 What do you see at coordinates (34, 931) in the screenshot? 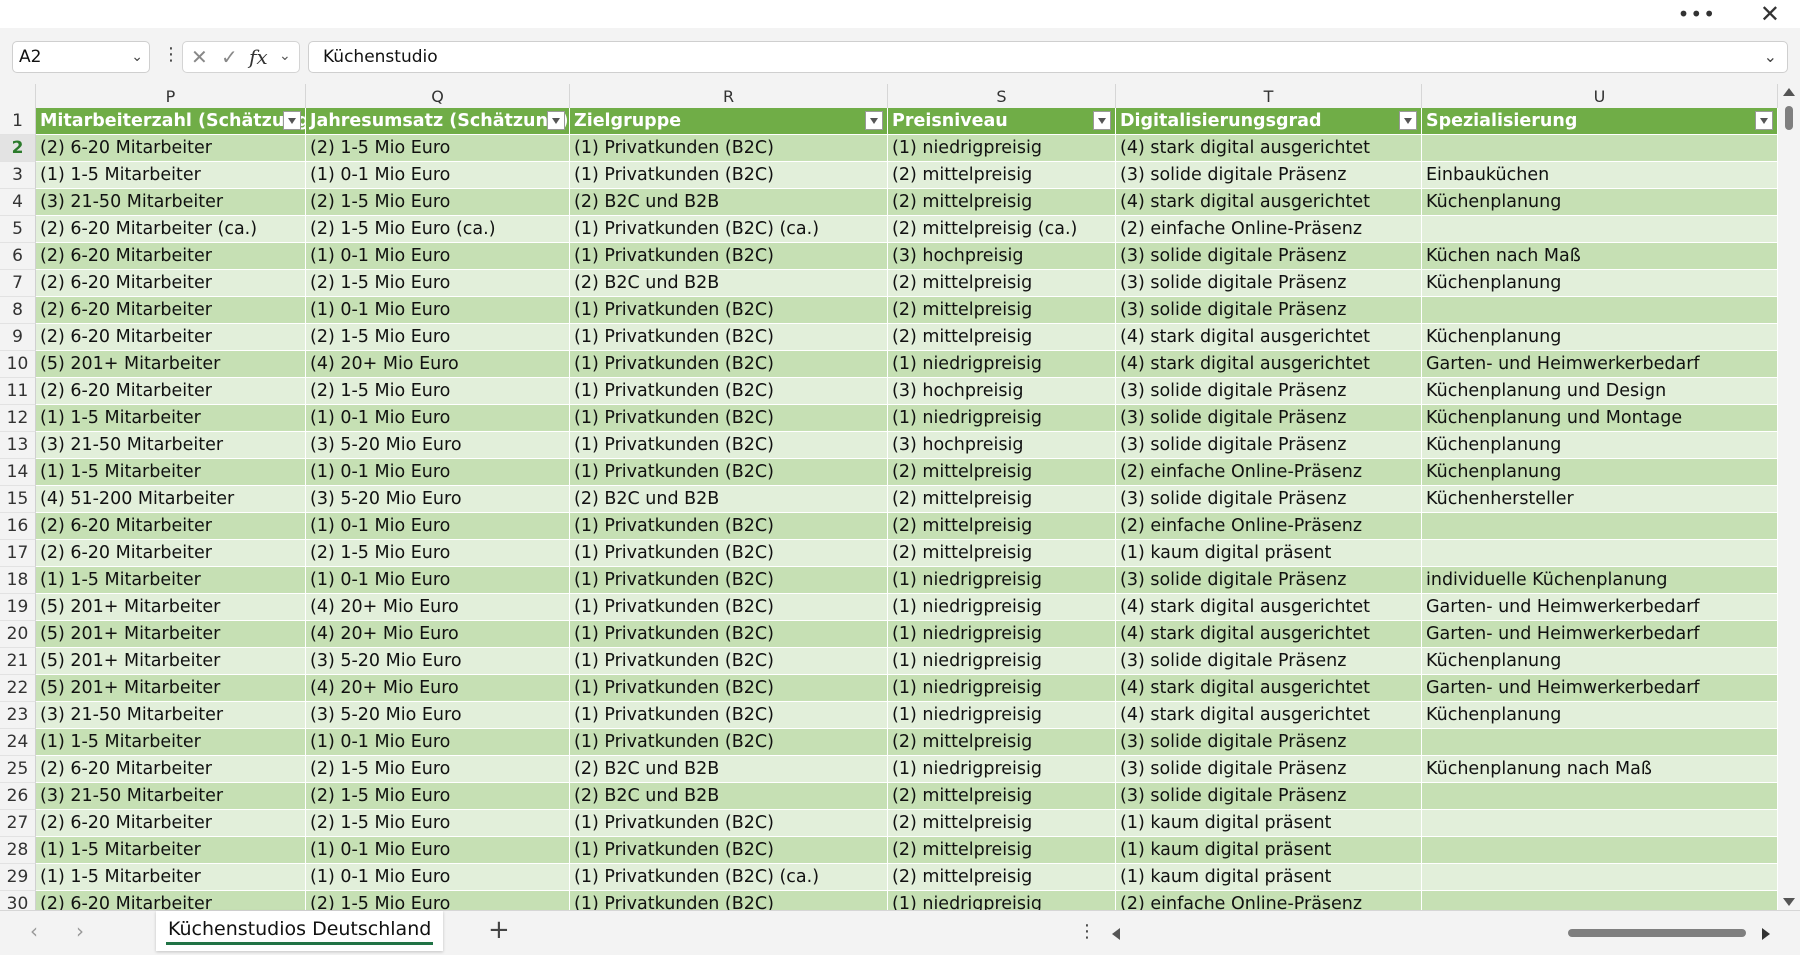
I see `previous-sheet-icon: ‹` at bounding box center [34, 931].